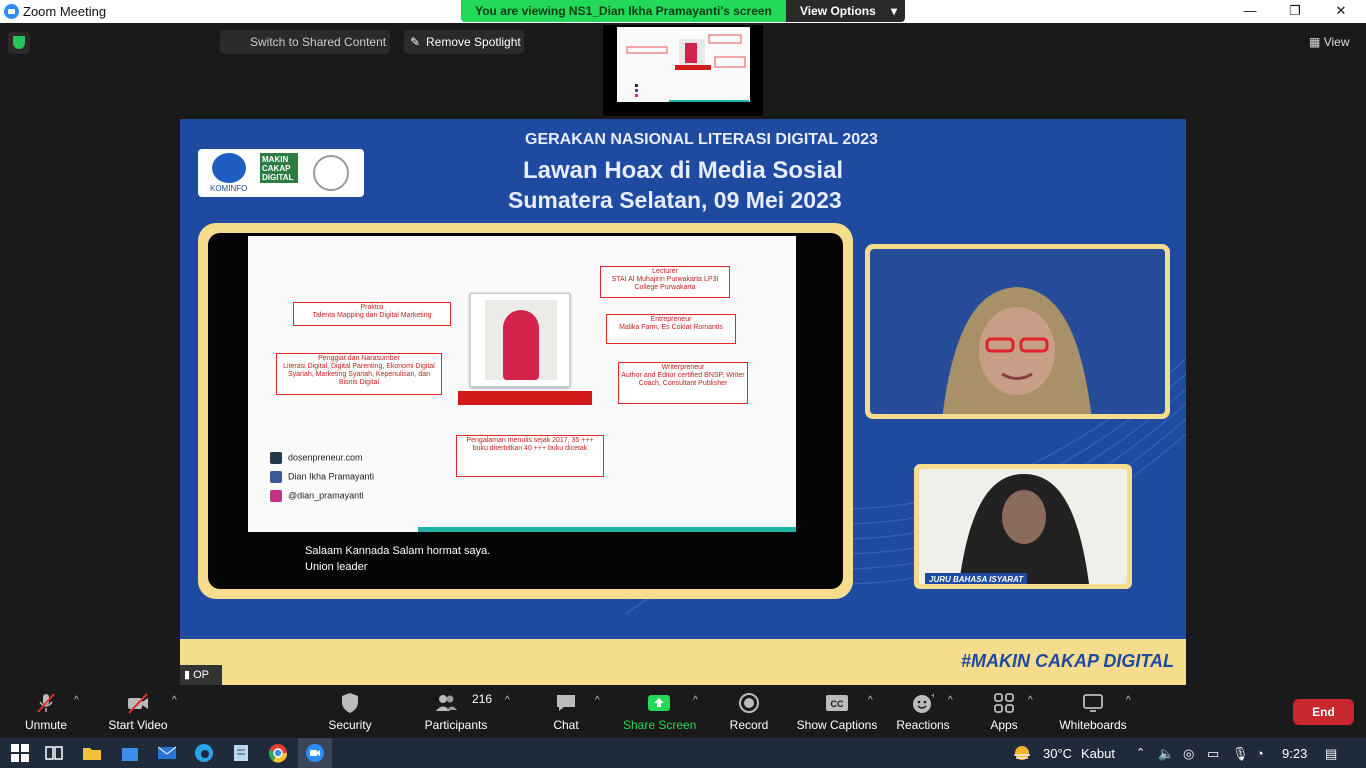 Image resolution: width=1366 pixels, height=768 pixels. What do you see at coordinates (1166, 754) in the screenshot?
I see `speaker-icon: 🔈` at bounding box center [1166, 754].